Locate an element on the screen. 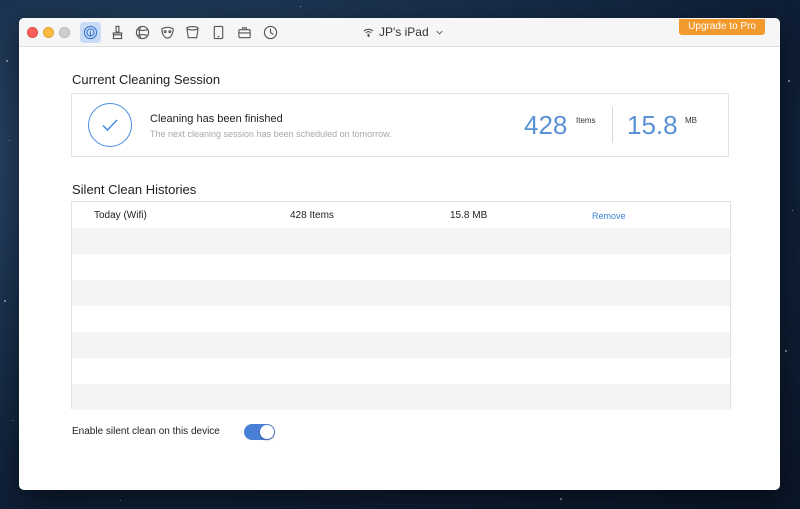  titlebar: JP's iPad Upgrade to Pro is located at coordinates (399, 32).